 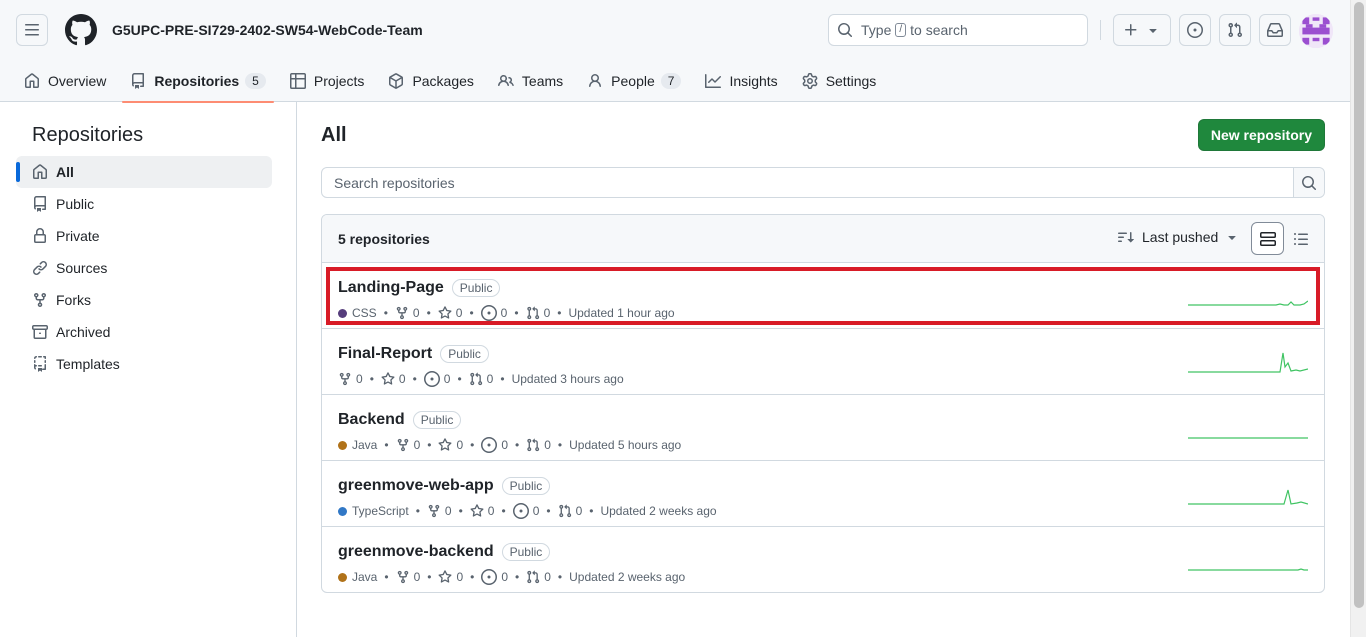 What do you see at coordinates (1131, 30) in the screenshot?
I see `plus-icon` at bounding box center [1131, 30].